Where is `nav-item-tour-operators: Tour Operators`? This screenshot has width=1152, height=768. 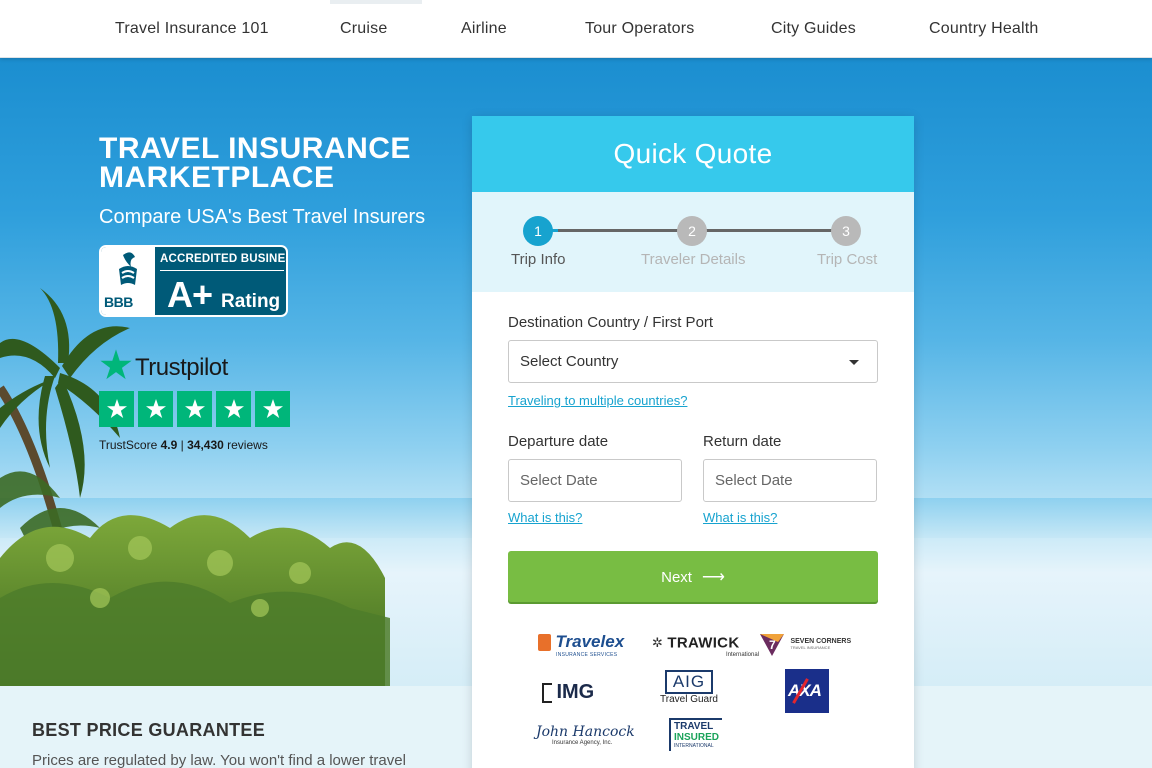 nav-item-tour-operators: Tour Operators is located at coordinates (640, 29).